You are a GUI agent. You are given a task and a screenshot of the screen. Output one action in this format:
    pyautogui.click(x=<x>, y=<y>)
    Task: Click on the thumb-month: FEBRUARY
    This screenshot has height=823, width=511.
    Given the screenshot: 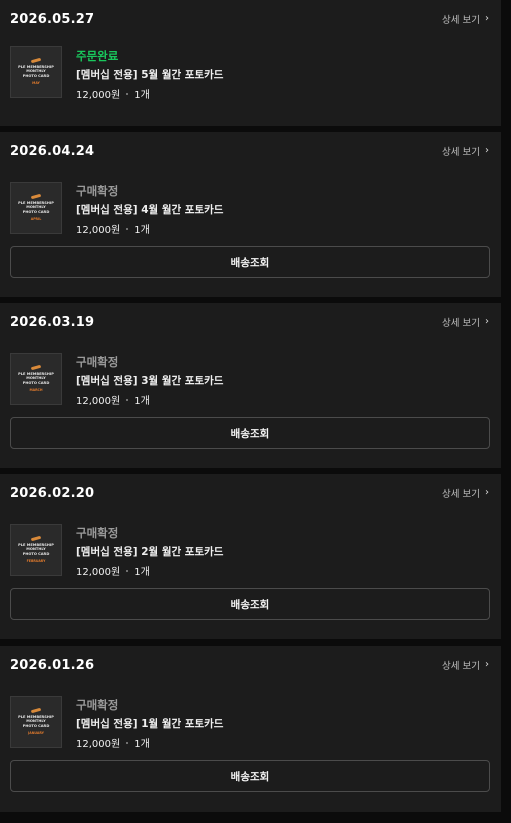 What is the action you would take?
    pyautogui.click(x=36, y=561)
    